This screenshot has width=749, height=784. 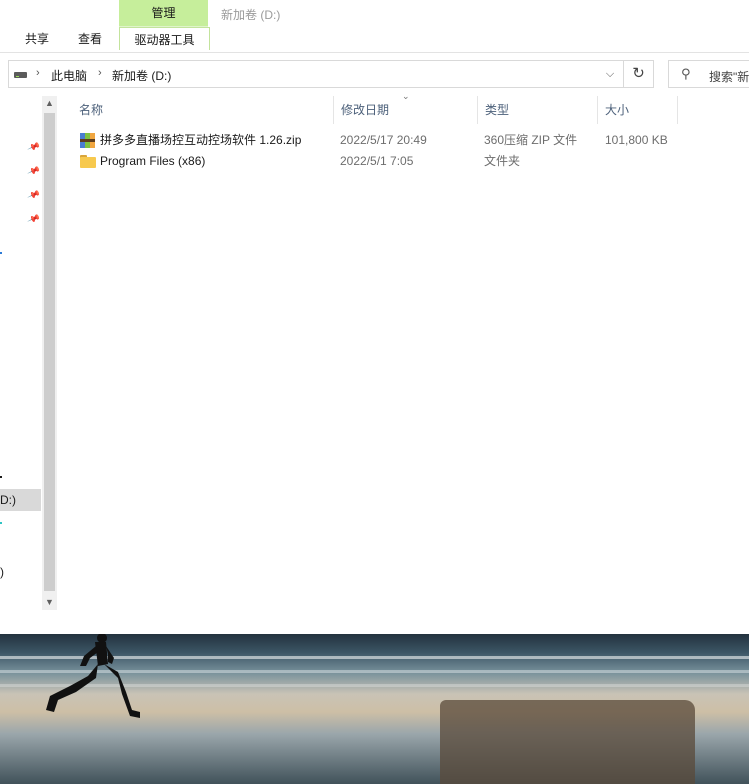 I want to click on tab-drive-tools: 驱动器工具, so click(x=164, y=38).